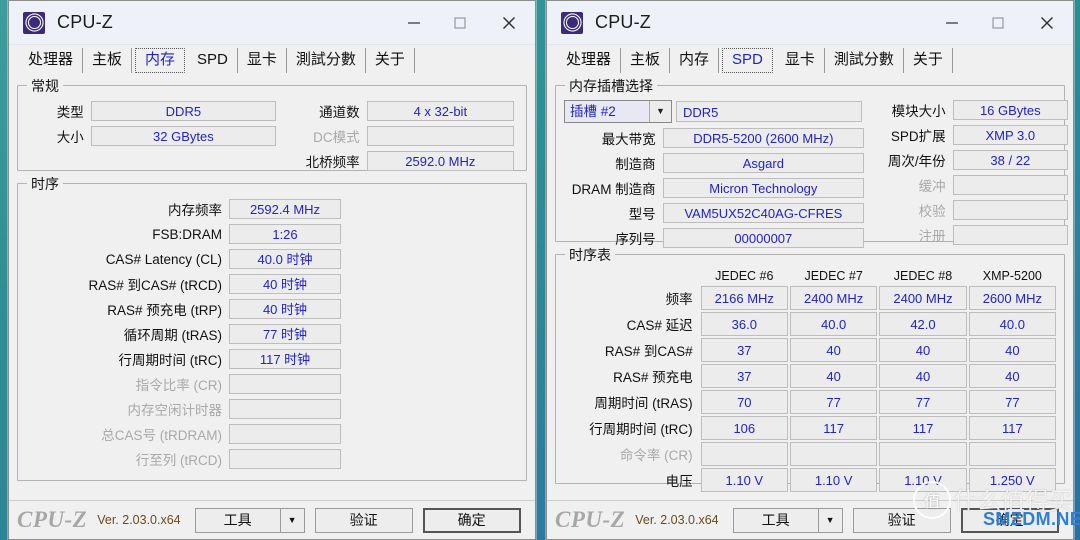 The width and height of the screenshot is (1080, 540). I want to click on spd-field-row: 模块大小 16 GBytes, so click(970, 110).